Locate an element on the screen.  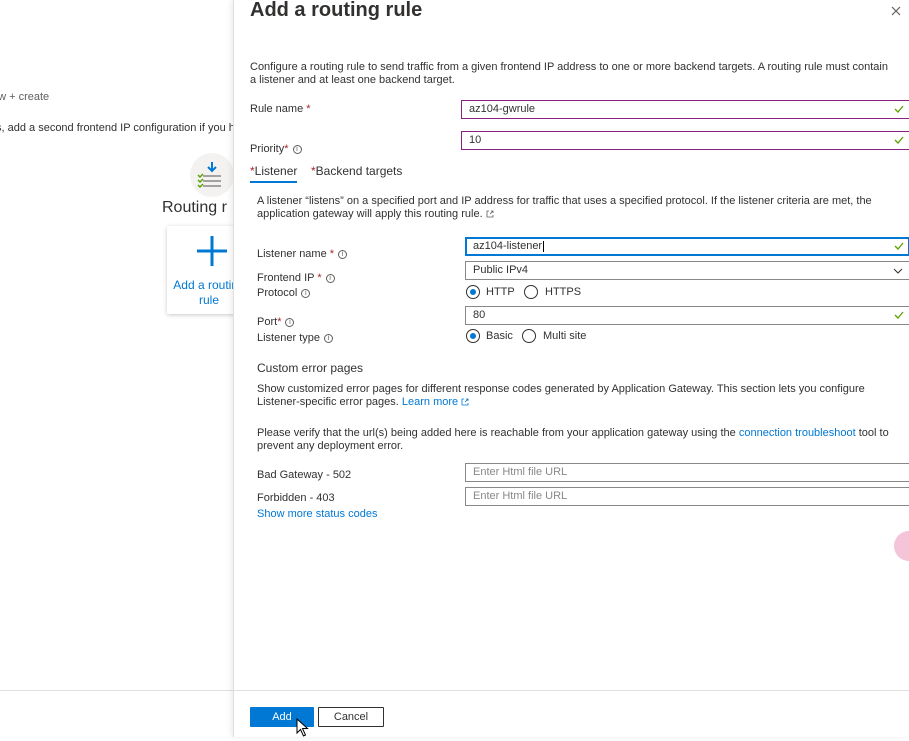
show-more-status-codes-link: Show more status codes is located at coordinates (317, 514).